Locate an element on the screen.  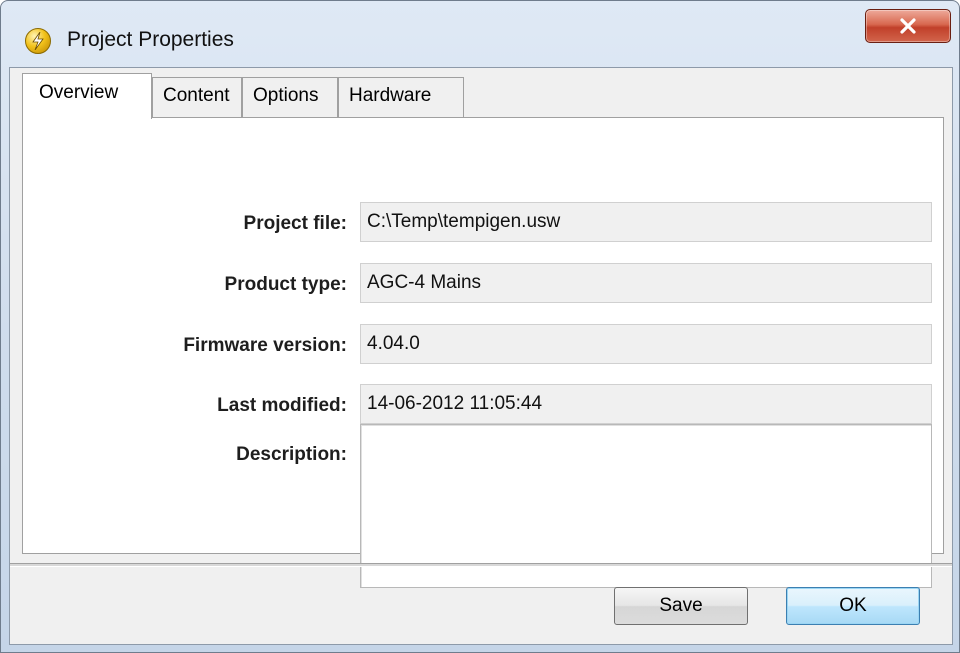
last-modified-field: 14-06-2012 11:05:44 is located at coordinates (646, 404).